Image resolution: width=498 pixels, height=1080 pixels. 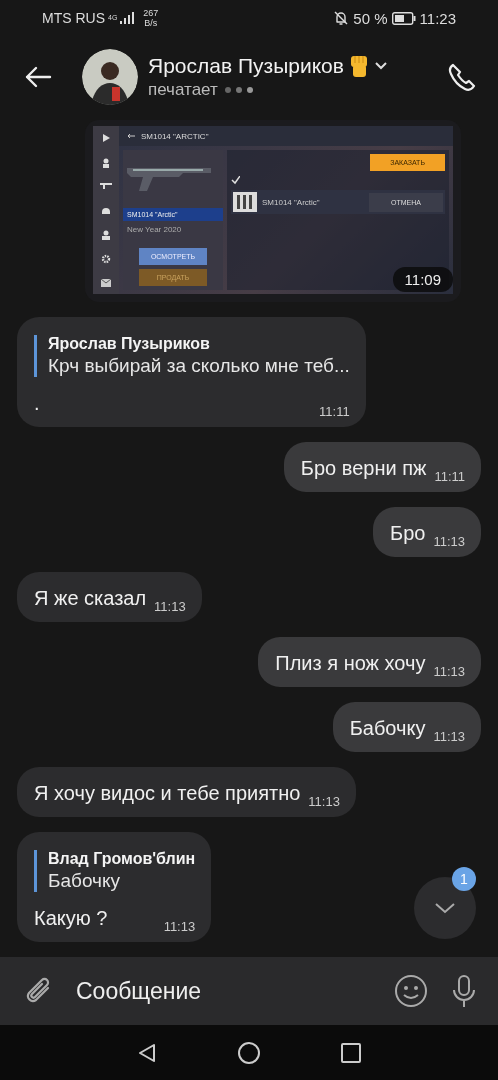 What do you see at coordinates (154, 229) in the screenshot?
I see `collection-label: New Year 2020` at bounding box center [154, 229].